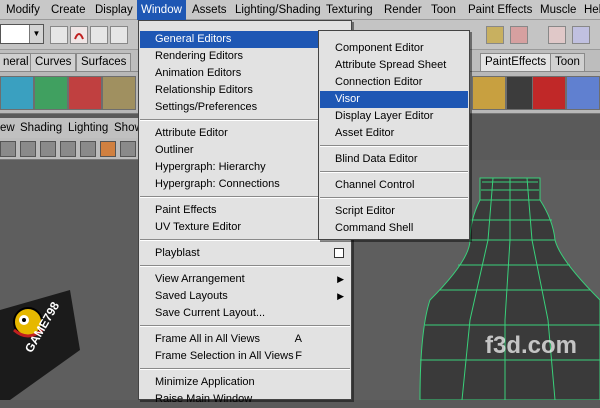 Image resolution: width=600 pixels, height=408 pixels. What do you see at coordinates (394, 185) in the screenshot?
I see `menu-item-channel-control: Channel Control` at bounding box center [394, 185].